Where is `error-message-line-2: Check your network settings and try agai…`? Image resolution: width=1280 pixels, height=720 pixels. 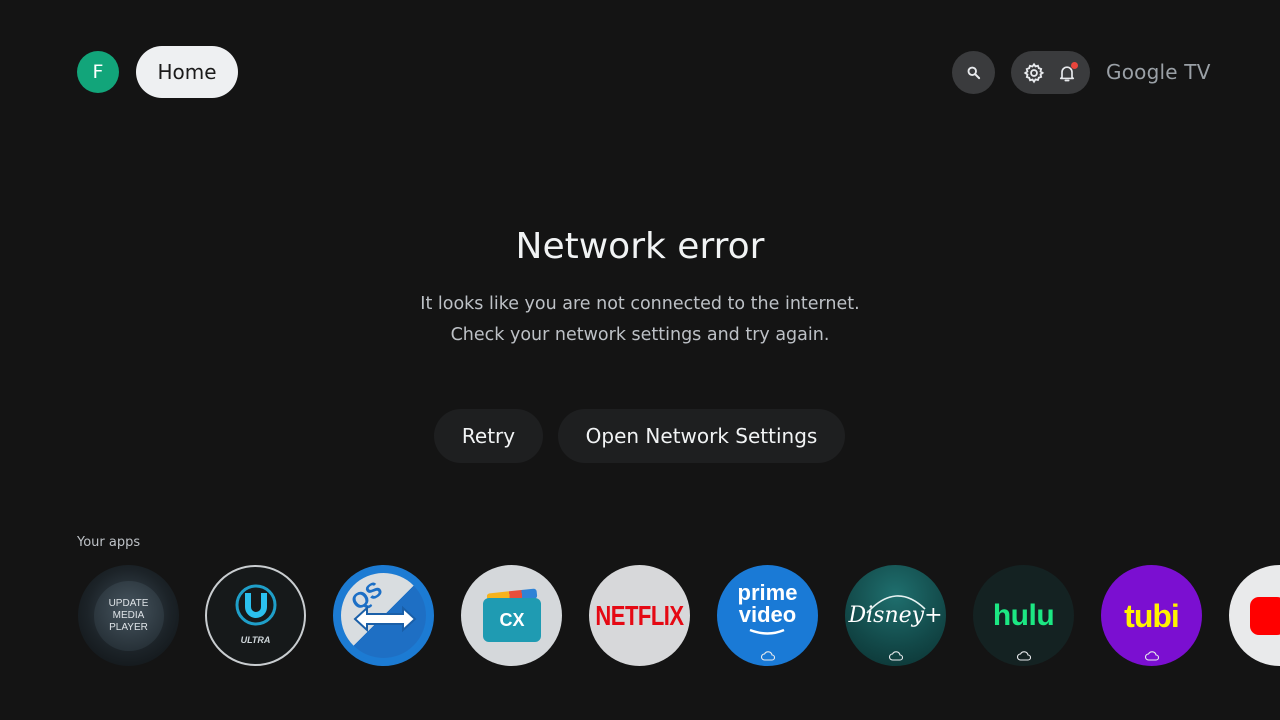 error-message-line-2: Check your network settings and try agai… is located at coordinates (640, 335).